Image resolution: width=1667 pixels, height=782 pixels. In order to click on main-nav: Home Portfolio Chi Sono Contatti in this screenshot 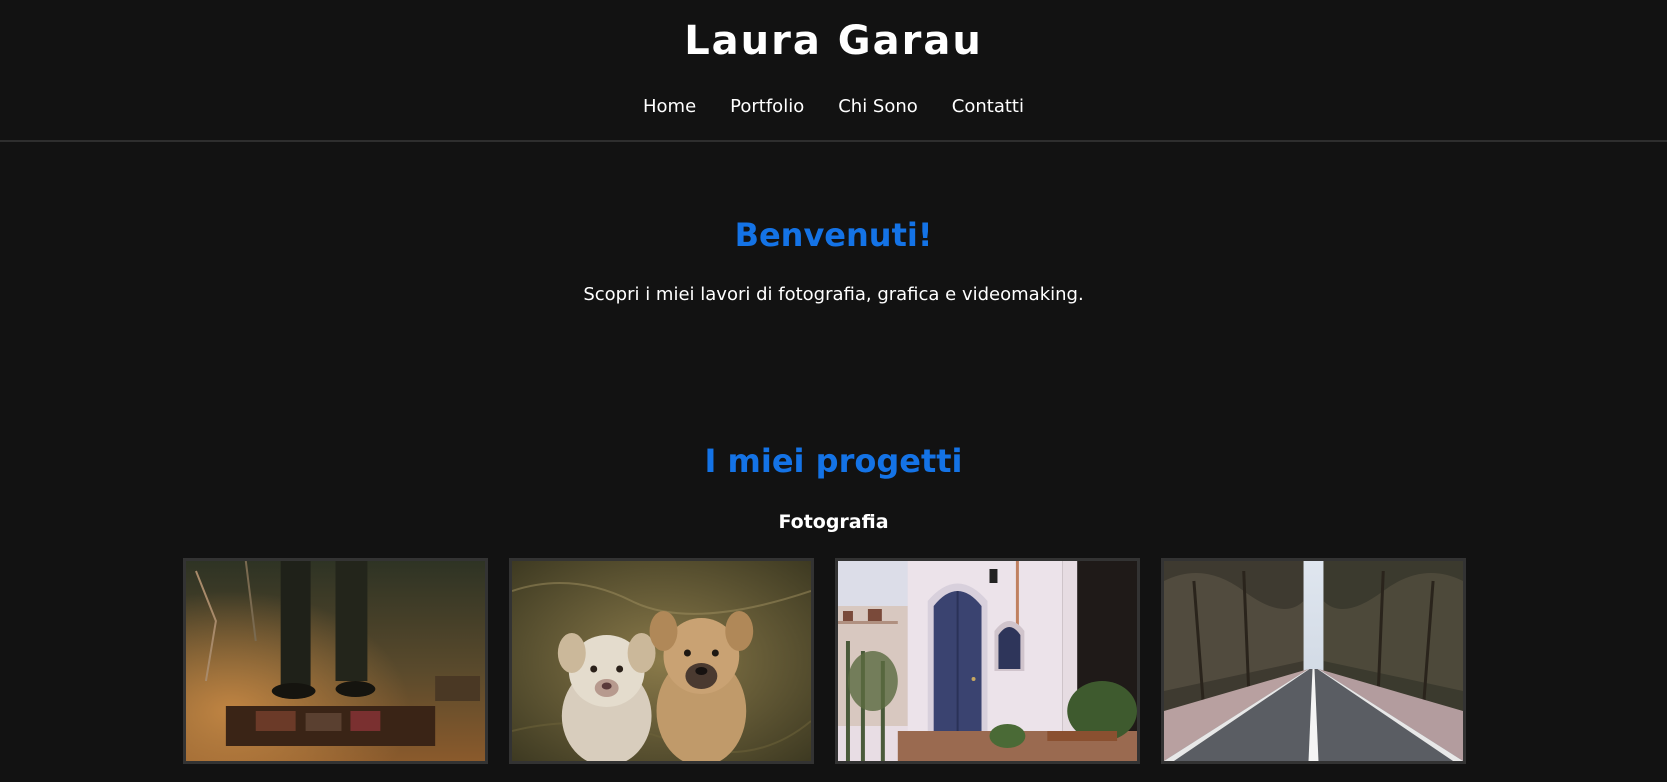, I will do `click(833, 106)`.